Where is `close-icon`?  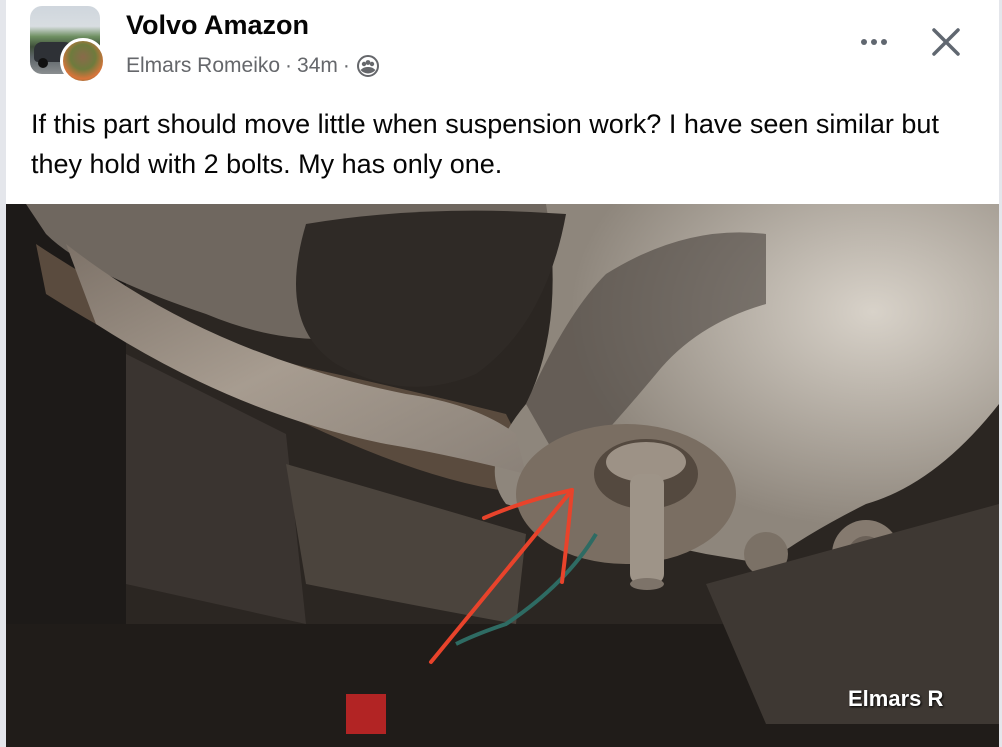
close-icon is located at coordinates (946, 42).